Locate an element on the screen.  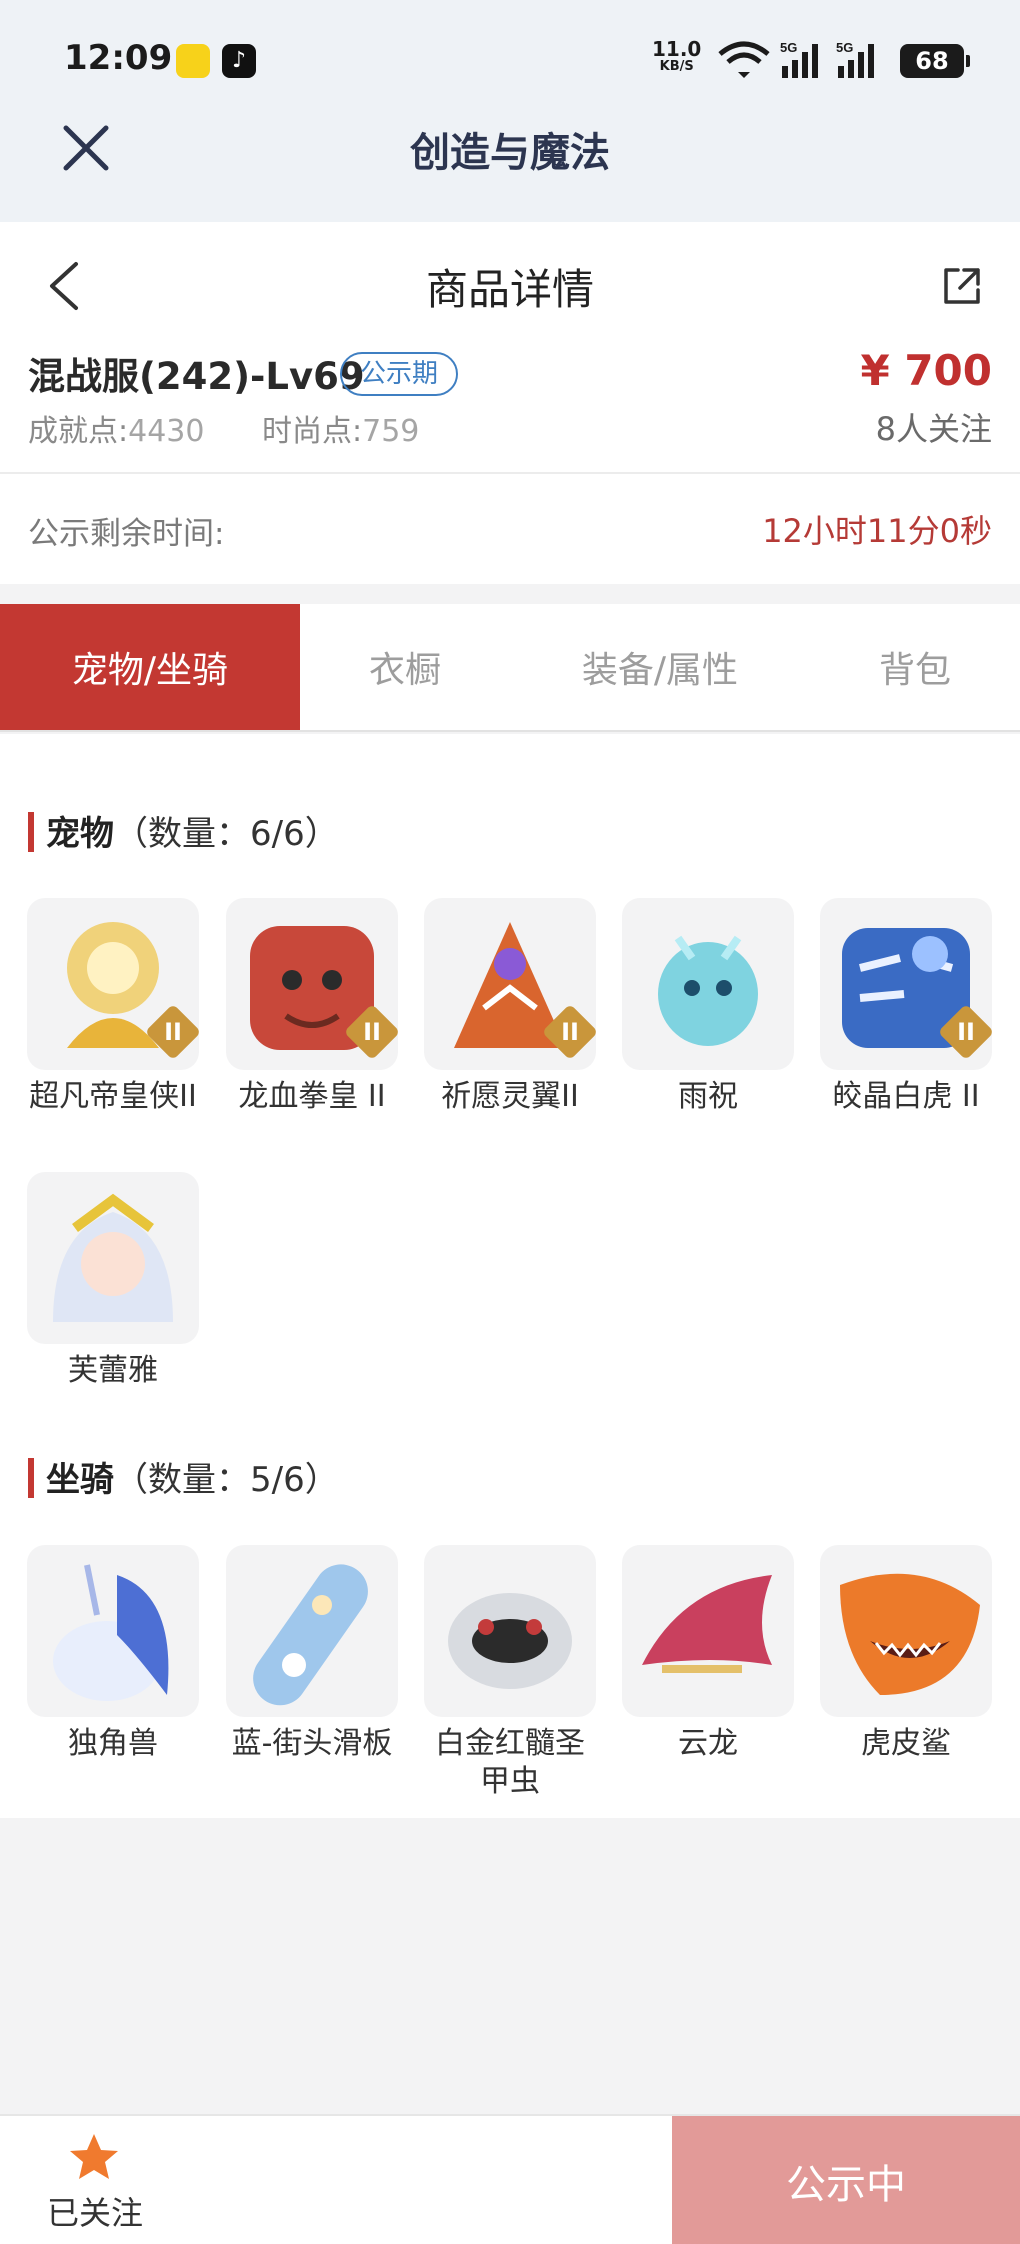
tab-equipment: 装备/属性 is located at coordinates (660, 667).